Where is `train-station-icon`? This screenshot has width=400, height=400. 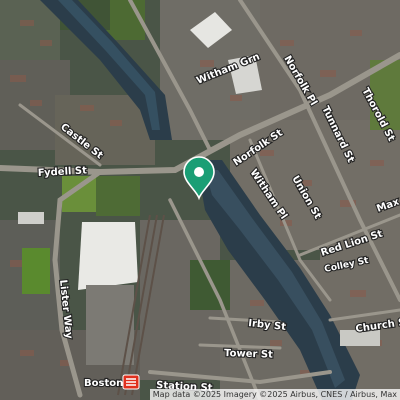
train-station-icon is located at coordinates (131, 382).